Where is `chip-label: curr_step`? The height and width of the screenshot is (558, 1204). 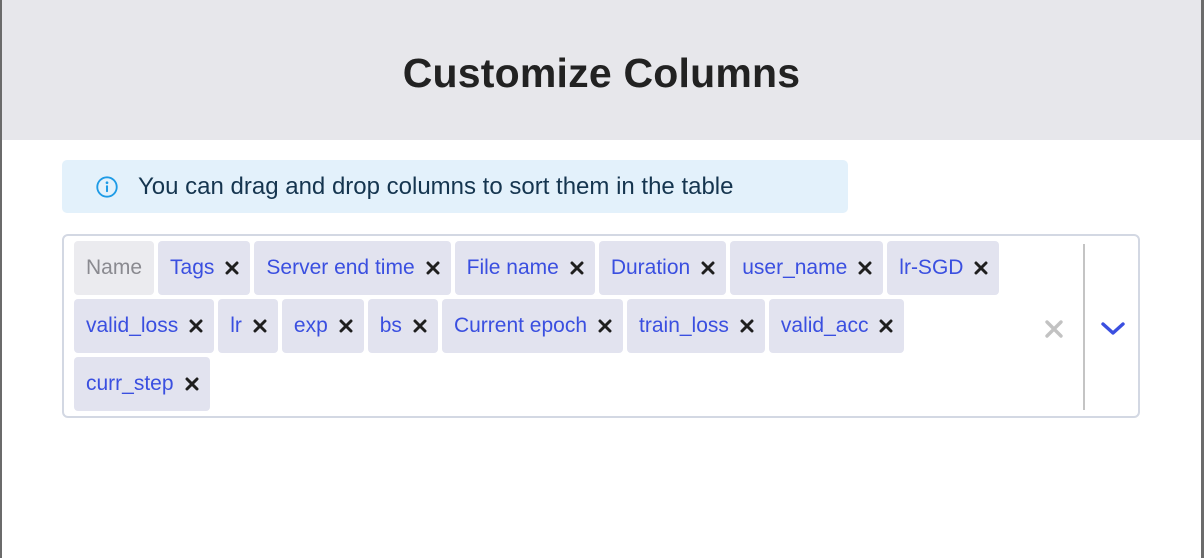
chip-label: curr_step is located at coordinates (130, 383).